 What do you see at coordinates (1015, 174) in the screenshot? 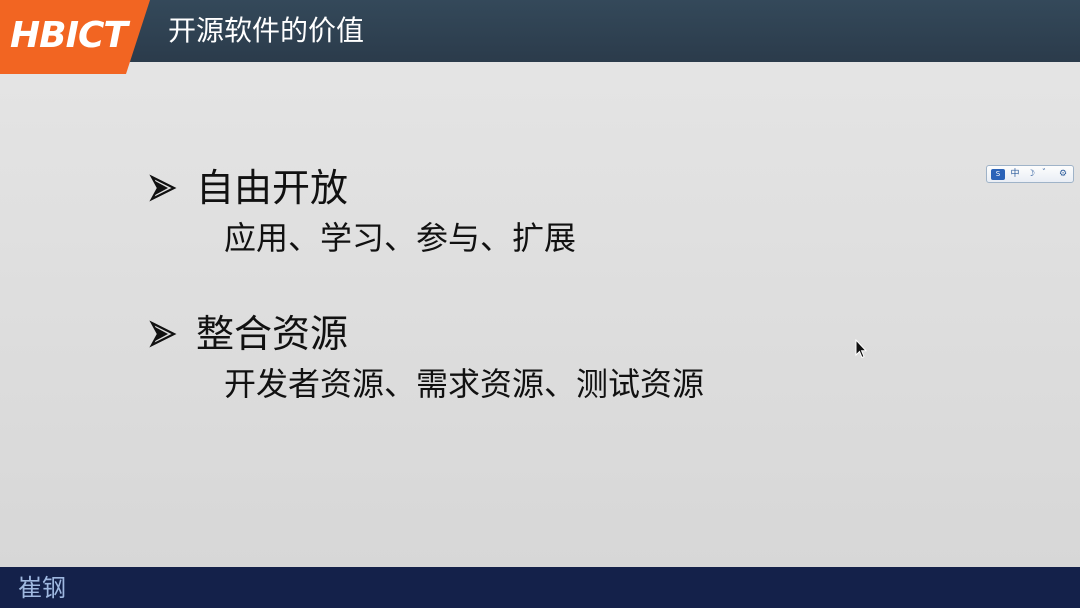
I see `ime-language-toggle: 中` at bounding box center [1015, 174].